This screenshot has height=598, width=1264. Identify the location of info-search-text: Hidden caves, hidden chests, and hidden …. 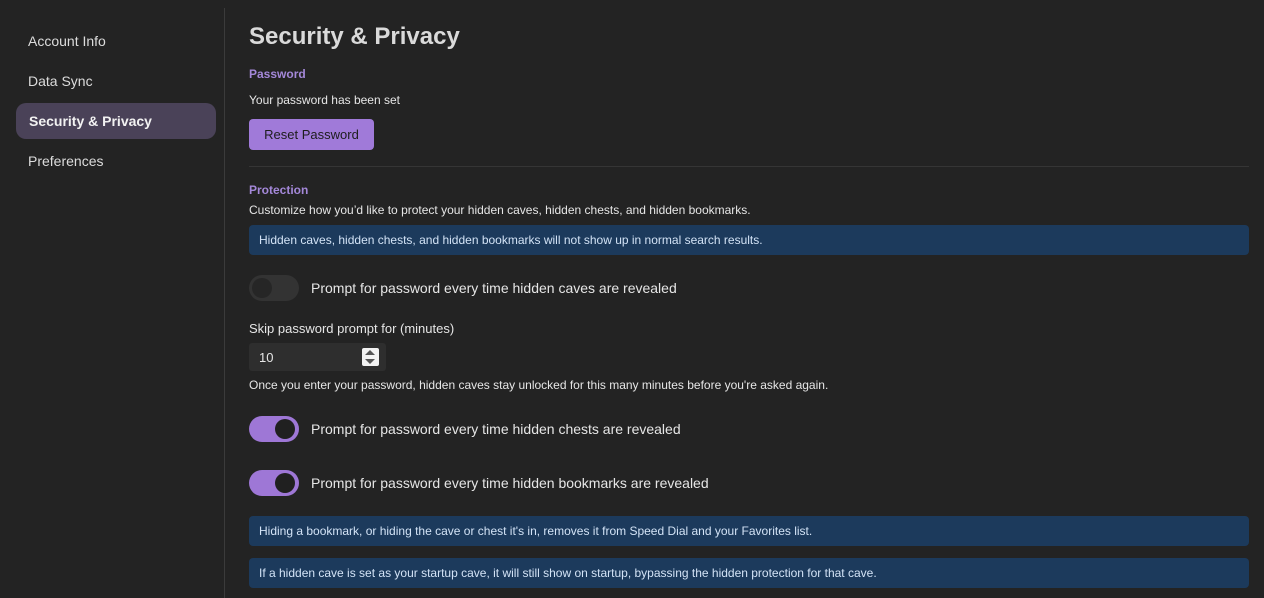
(511, 240).